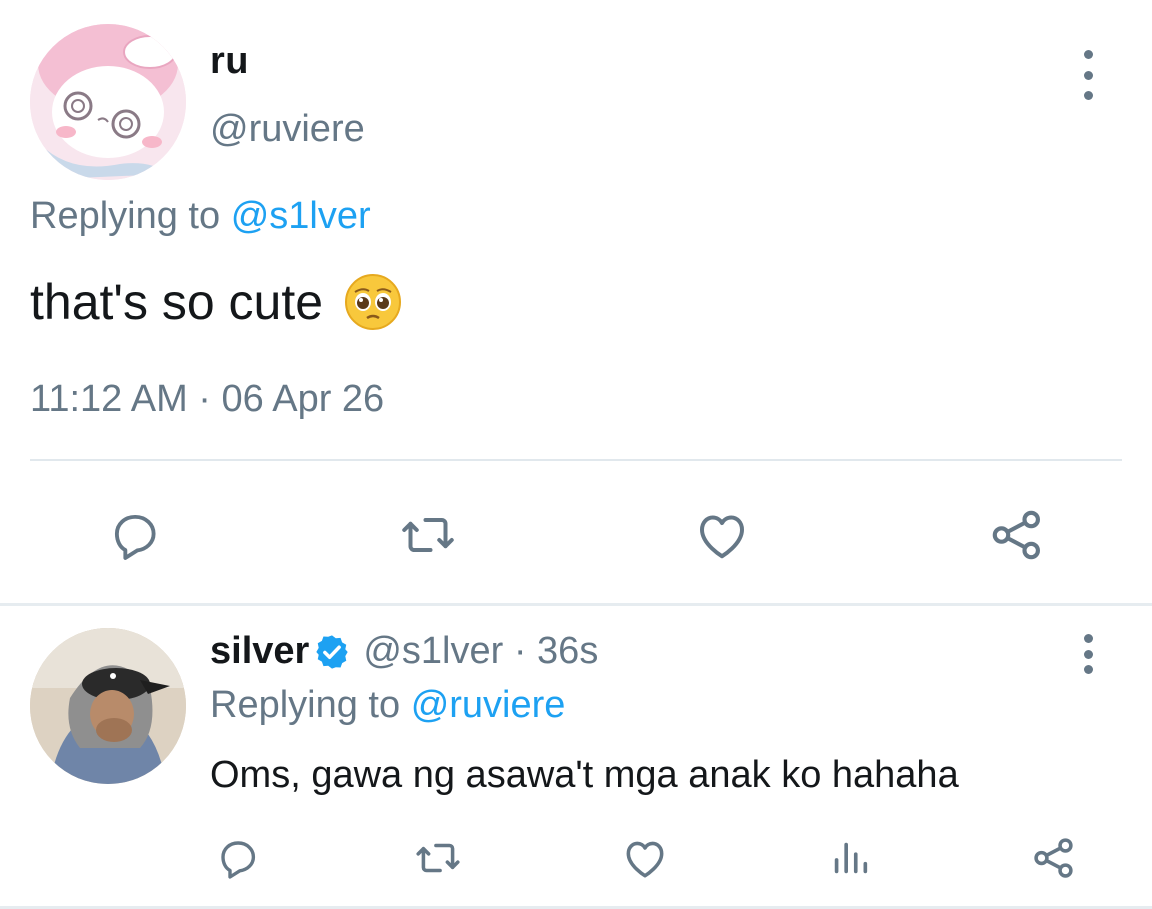 This screenshot has height=909, width=1152. What do you see at coordinates (259, 651) in the screenshot?
I see `reply-author-name: silver` at bounding box center [259, 651].